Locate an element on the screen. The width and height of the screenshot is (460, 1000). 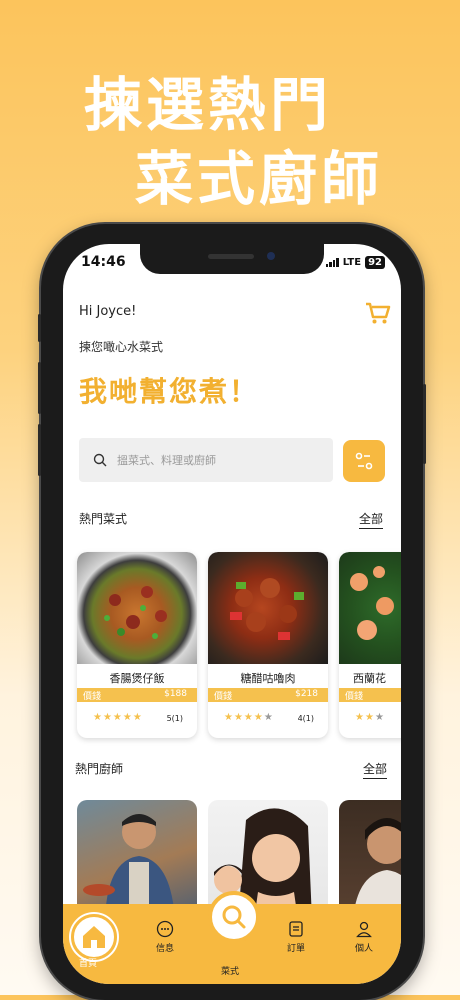
price-value: $218 is located at coordinates (306, 694).